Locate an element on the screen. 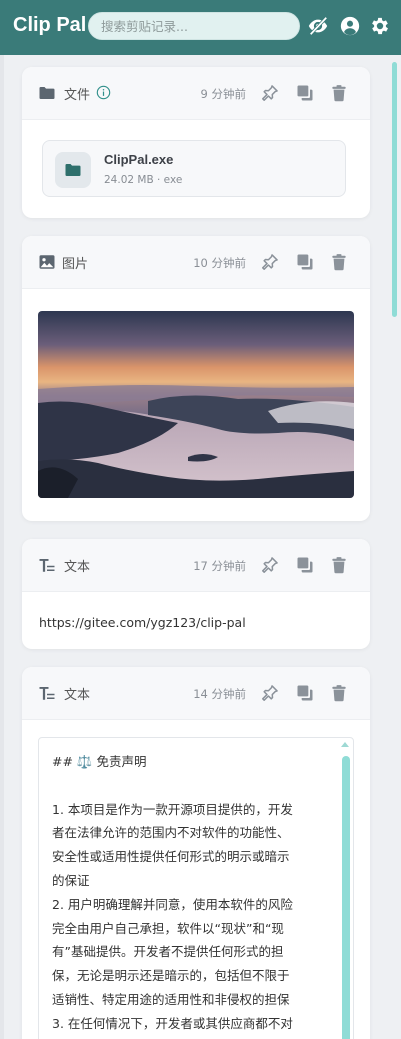 The image size is (401, 1039). clip-card-file: 文件 9 分钟前 ClipPal.exe 24.02 MB · exe is located at coordinates (196, 142).